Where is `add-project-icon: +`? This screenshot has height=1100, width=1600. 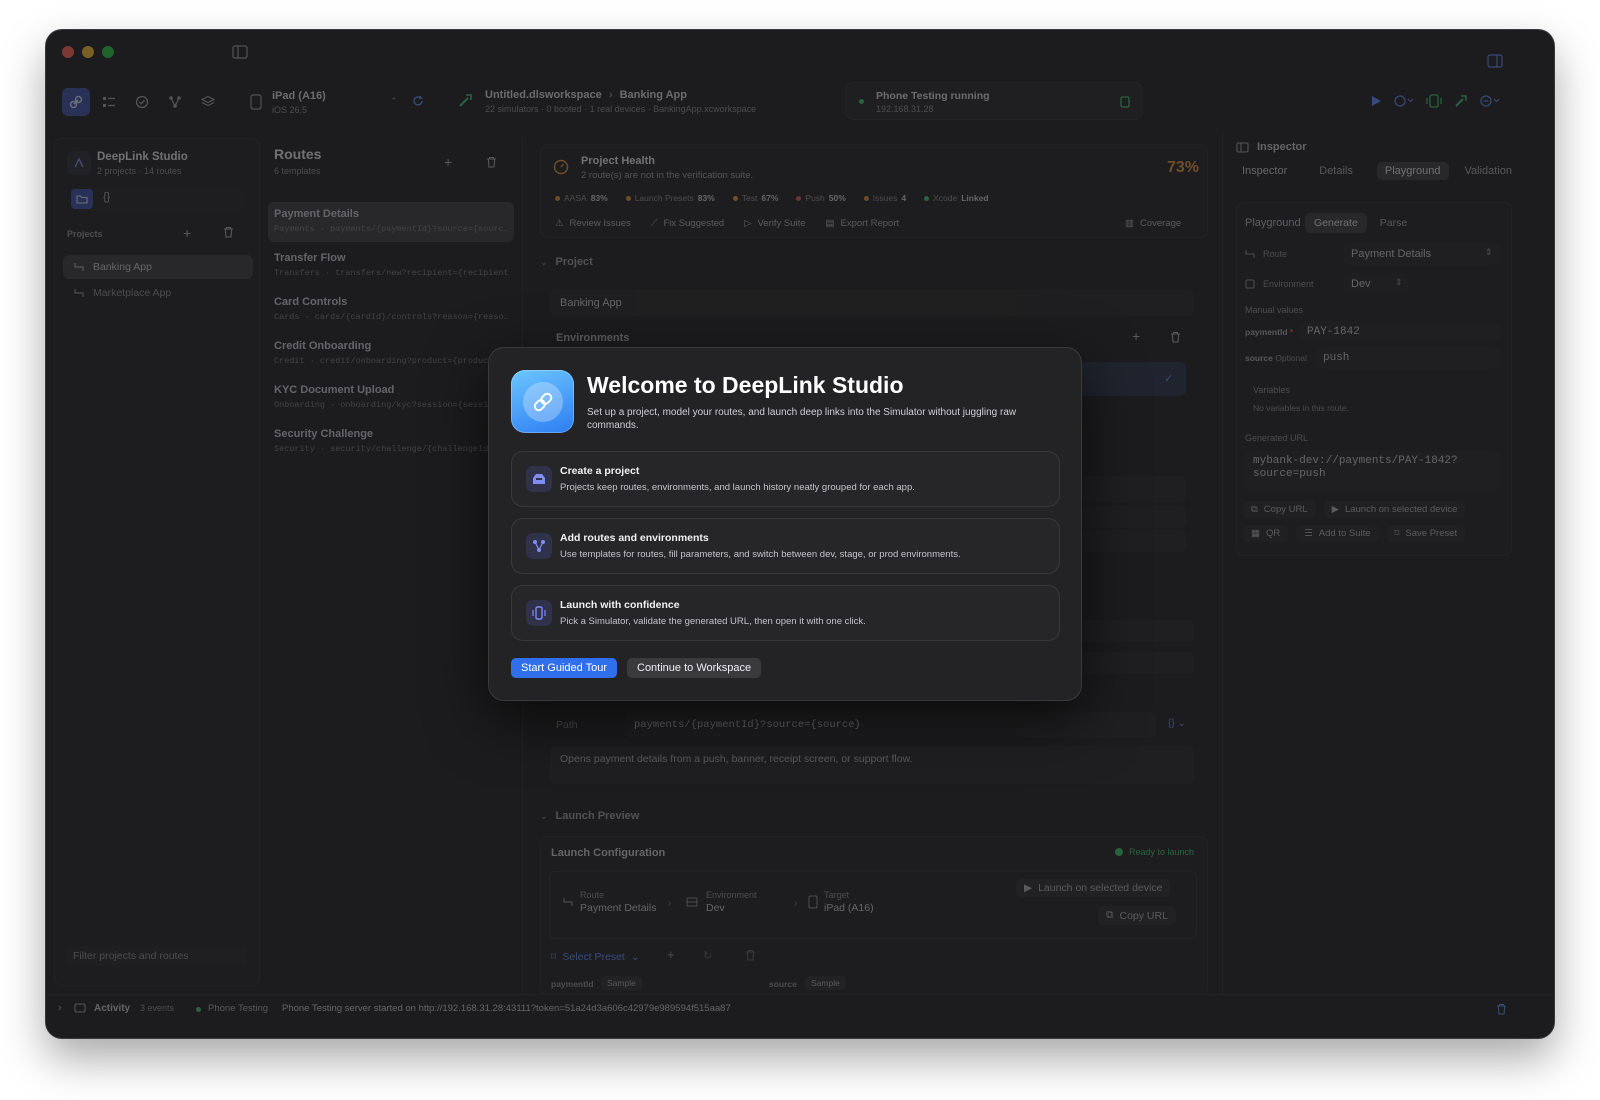
add-project-icon: + is located at coordinates (187, 233).